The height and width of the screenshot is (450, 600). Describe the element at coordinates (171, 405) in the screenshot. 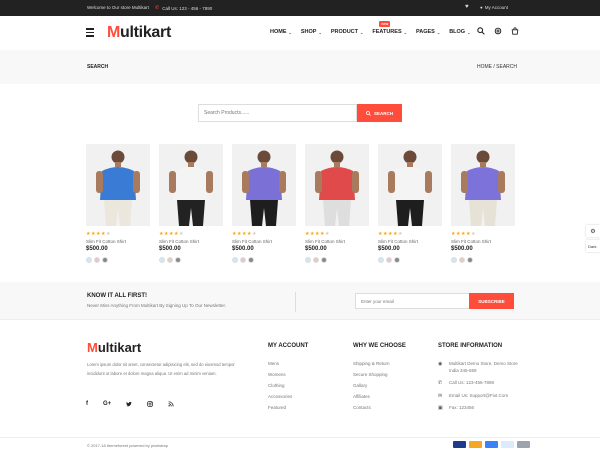

I see `rss-icon` at that location.